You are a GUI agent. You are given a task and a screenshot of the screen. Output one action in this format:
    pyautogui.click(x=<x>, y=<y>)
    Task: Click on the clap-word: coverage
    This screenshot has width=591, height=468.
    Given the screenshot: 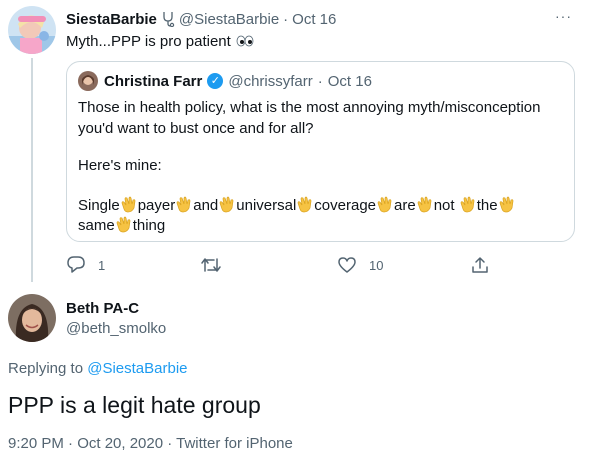 What is the action you would take?
    pyautogui.click(x=345, y=205)
    